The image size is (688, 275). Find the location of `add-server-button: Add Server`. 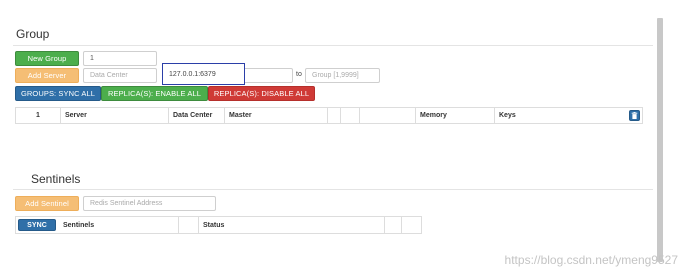

add-server-button: Add Server is located at coordinates (47, 75).